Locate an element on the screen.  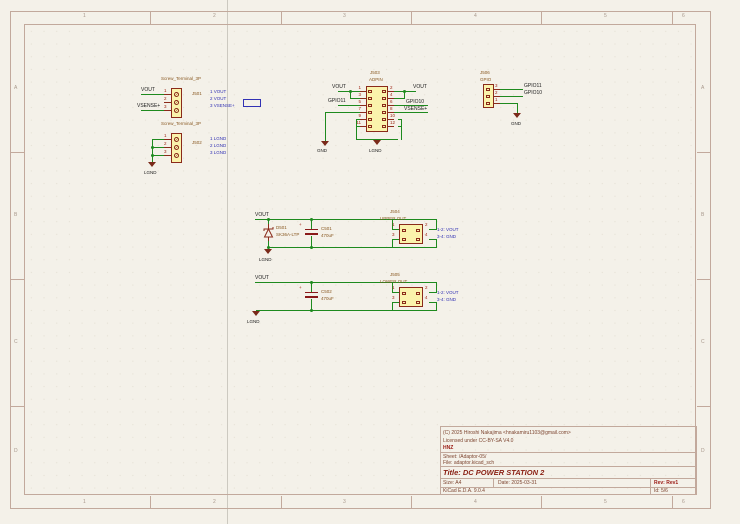
d501-diode-symbol is located at coordinates (268, 232).